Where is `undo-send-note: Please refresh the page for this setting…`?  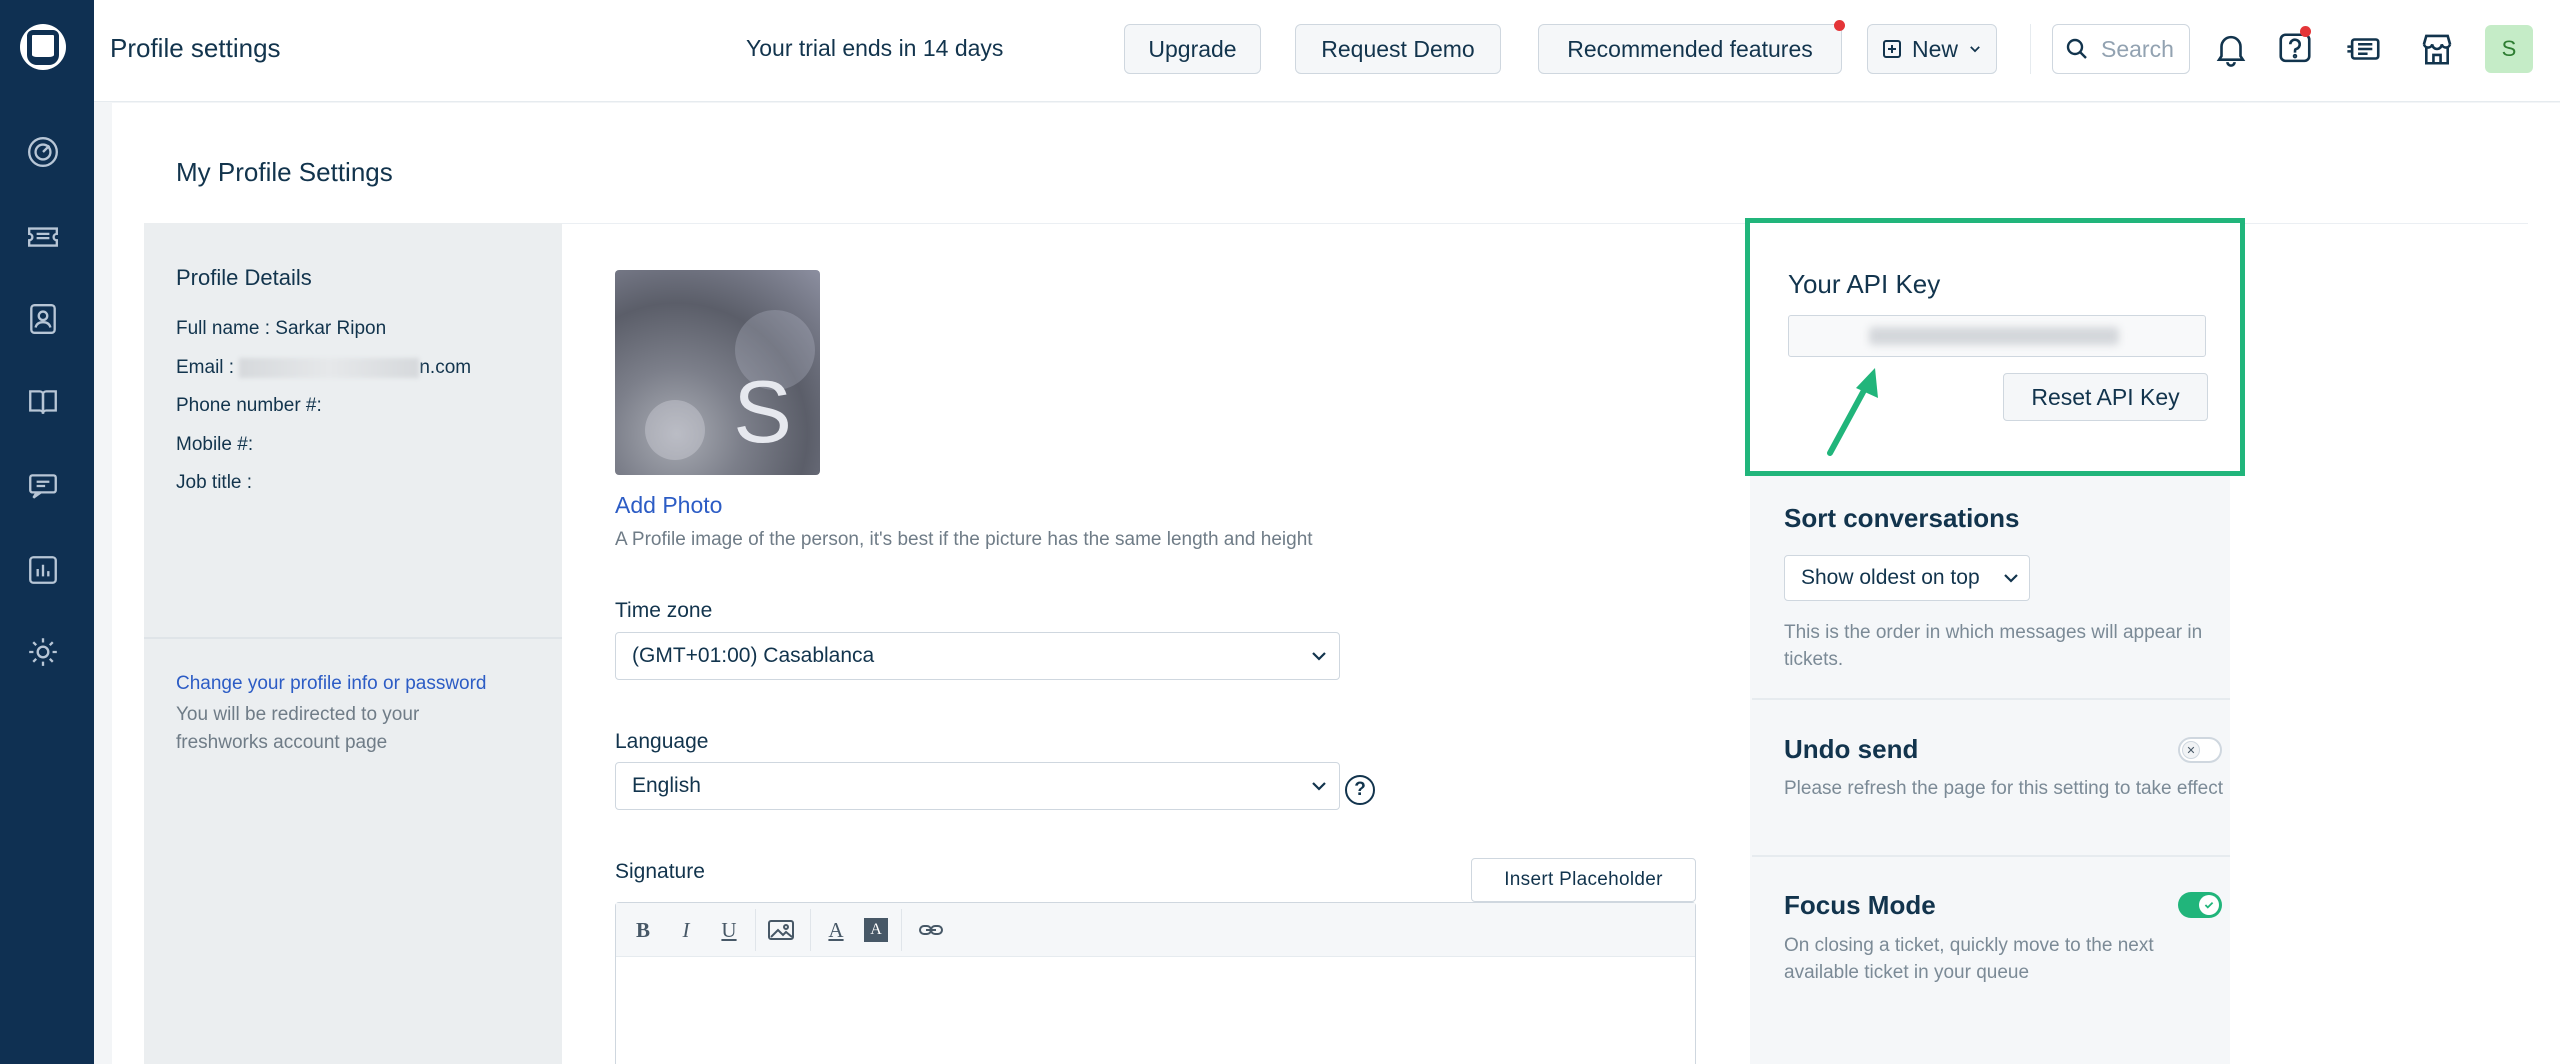
undo-send-note: Please refresh the page for this setting… is located at coordinates (2004, 788).